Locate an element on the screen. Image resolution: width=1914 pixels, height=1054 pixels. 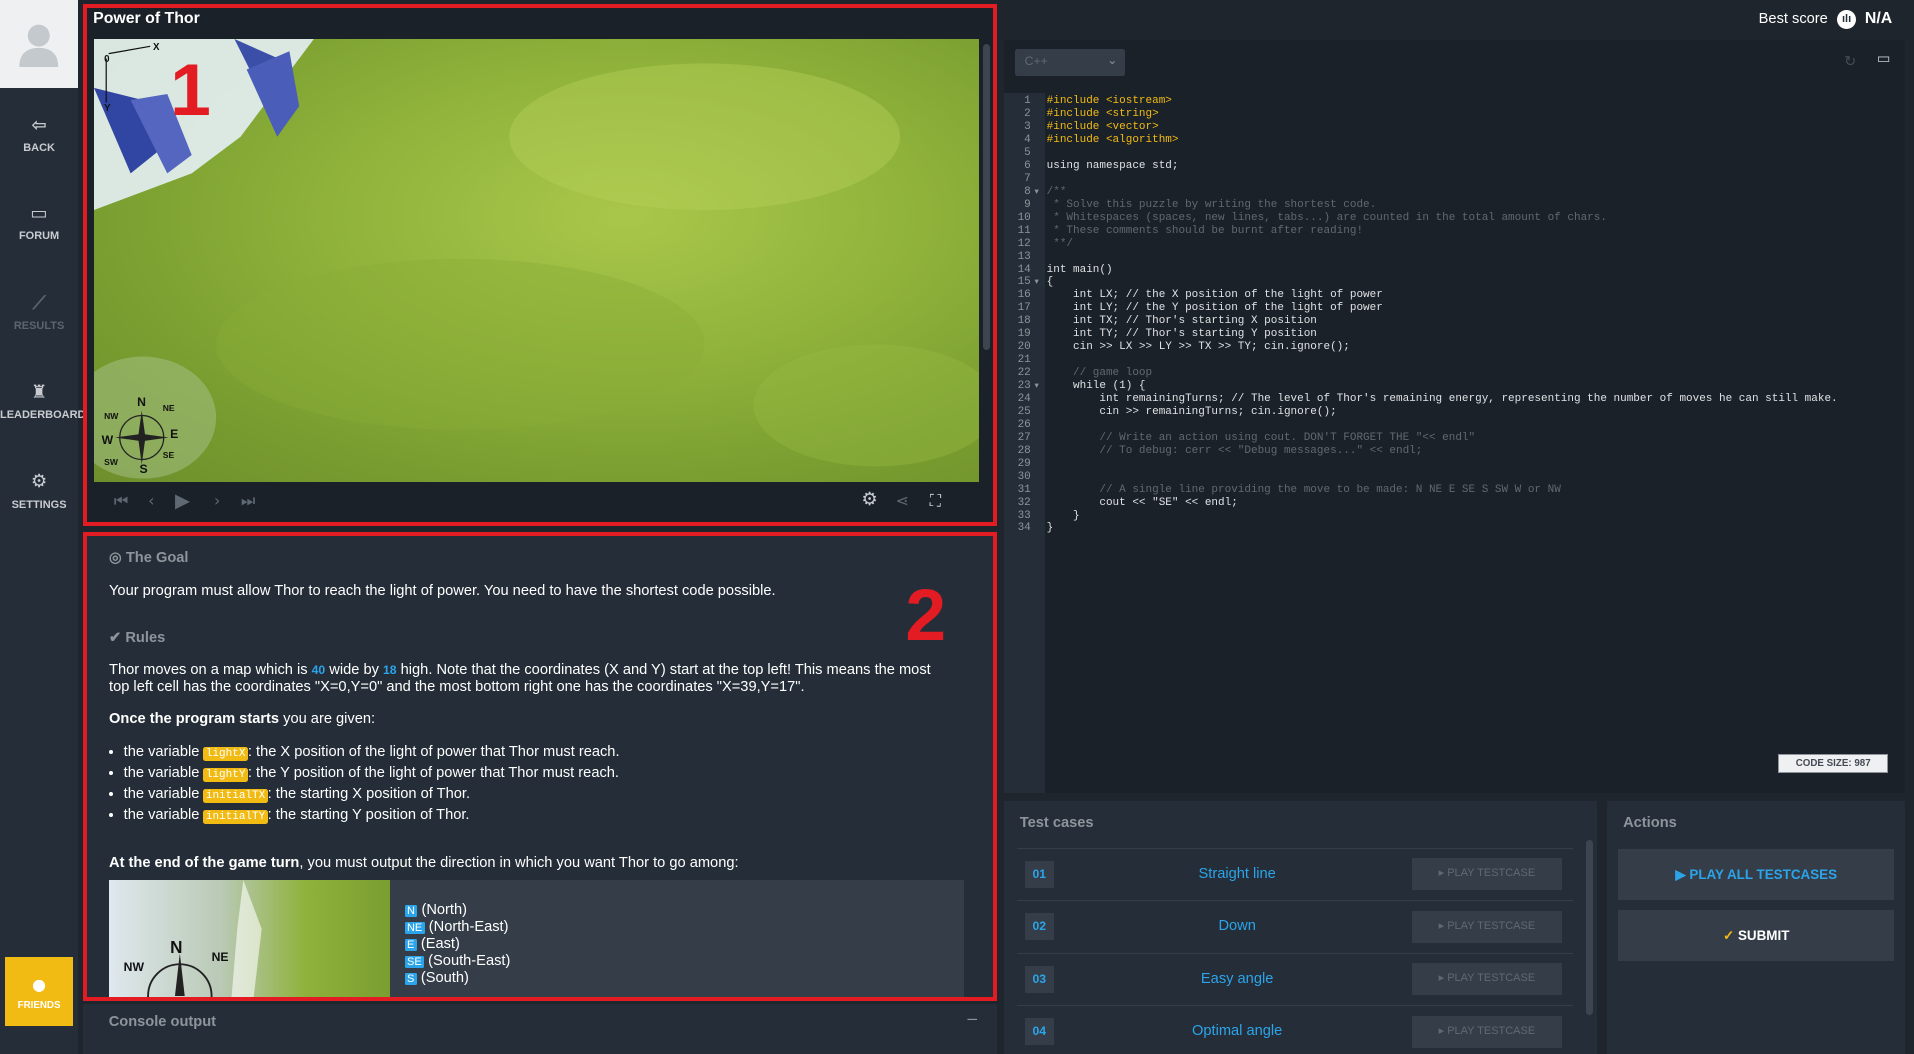
actions-title: Actions is located at coordinates (1650, 822).